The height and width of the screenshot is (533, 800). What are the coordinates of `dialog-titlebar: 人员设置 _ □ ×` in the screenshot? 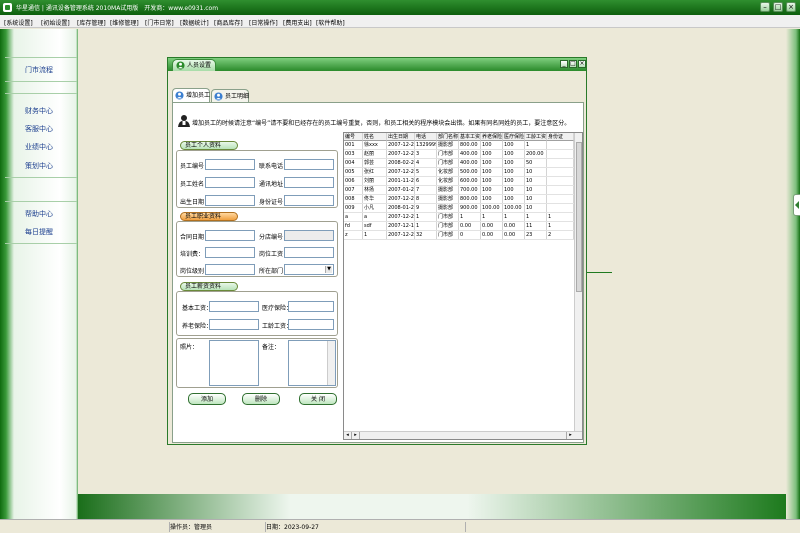 It's located at (377, 64).